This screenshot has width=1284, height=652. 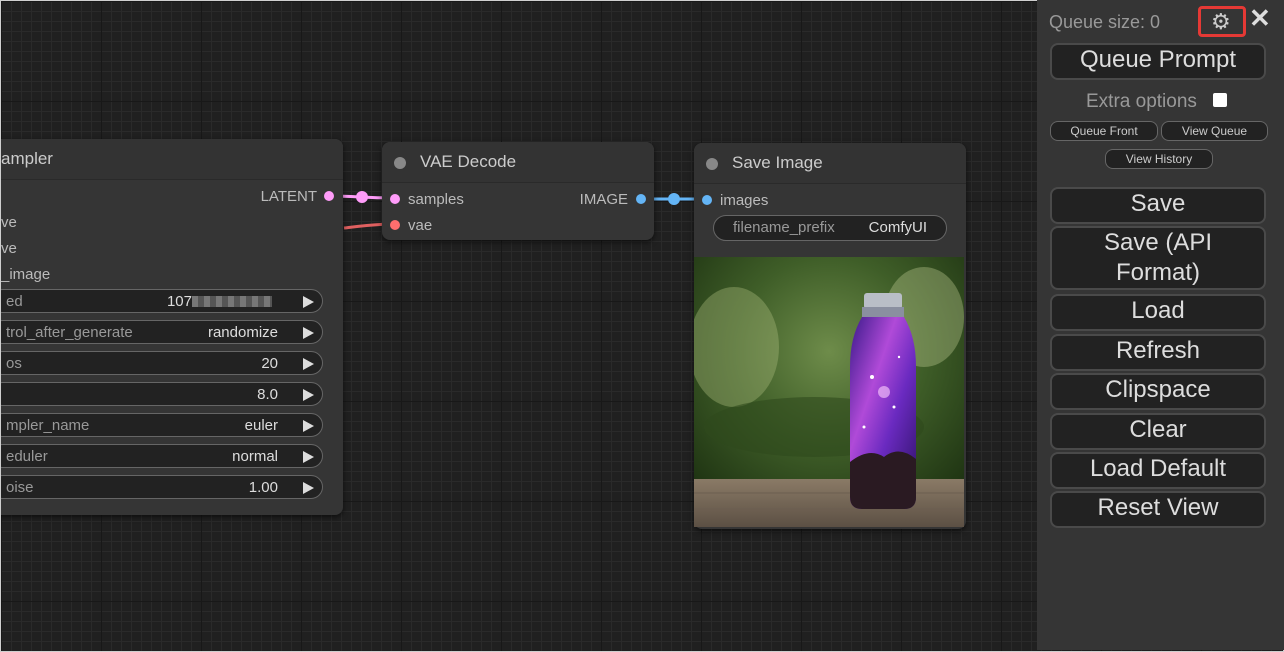 I want to click on save-images-label: images, so click(x=744, y=200).